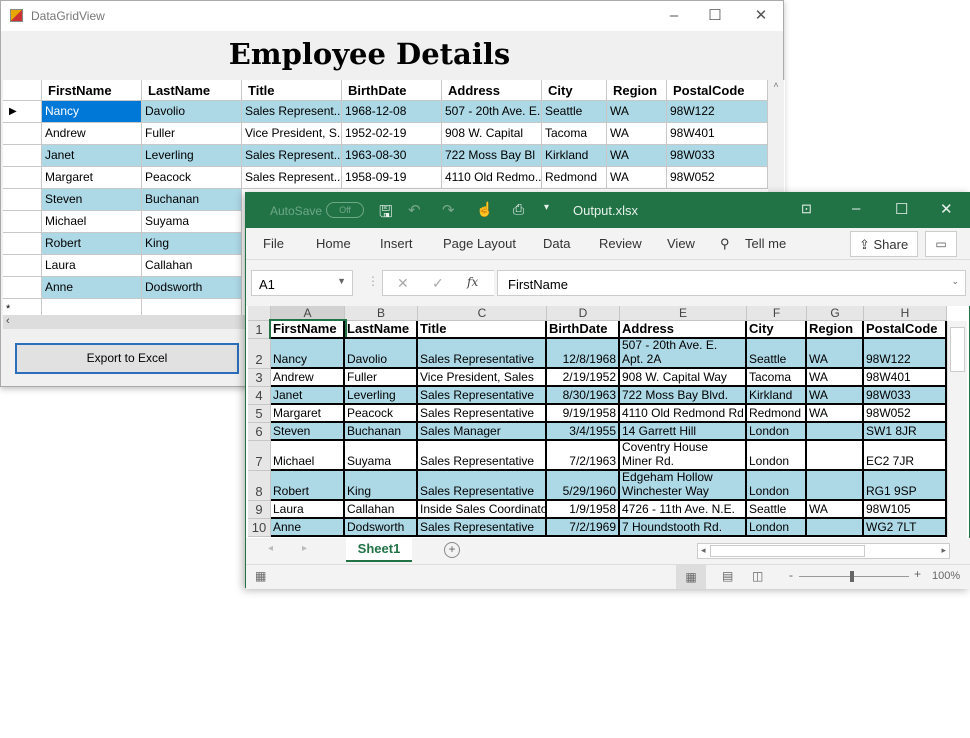  Describe the element at coordinates (482, 396) in the screenshot. I see `cell: Sales Representative` at that location.